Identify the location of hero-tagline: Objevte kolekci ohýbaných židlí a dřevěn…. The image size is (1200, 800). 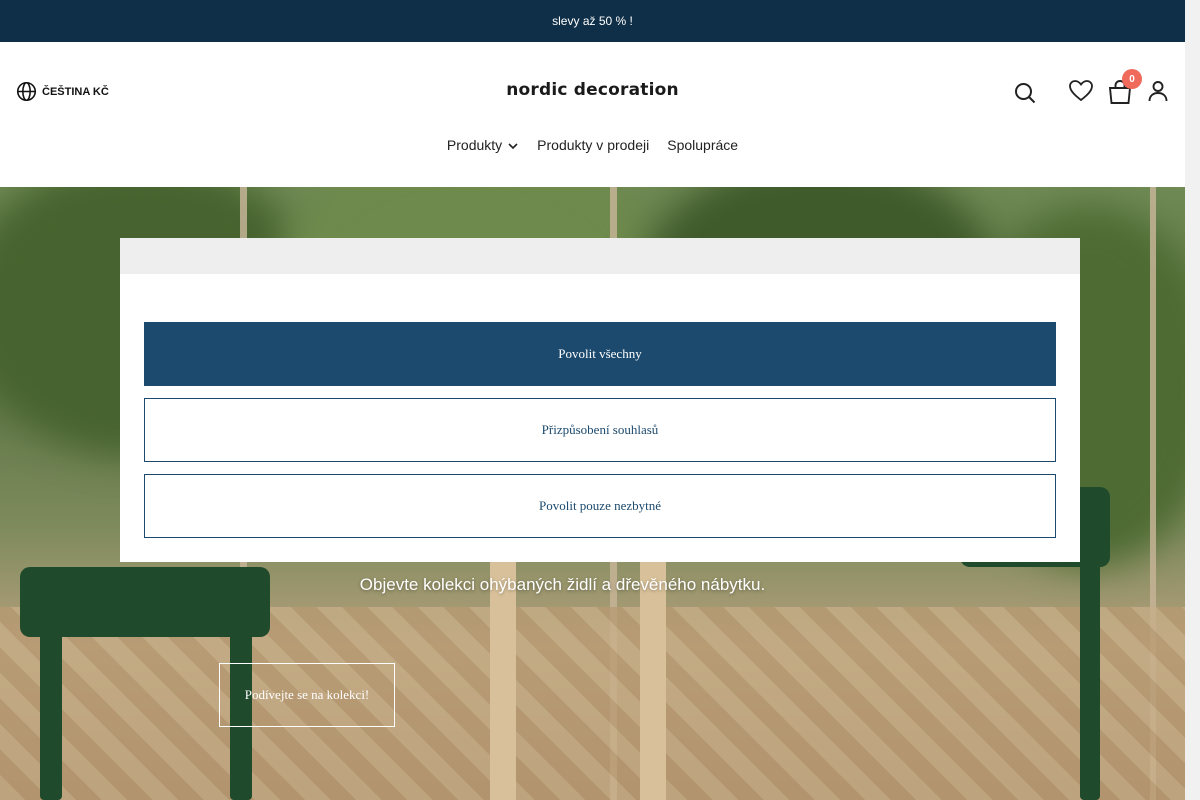
(562, 584).